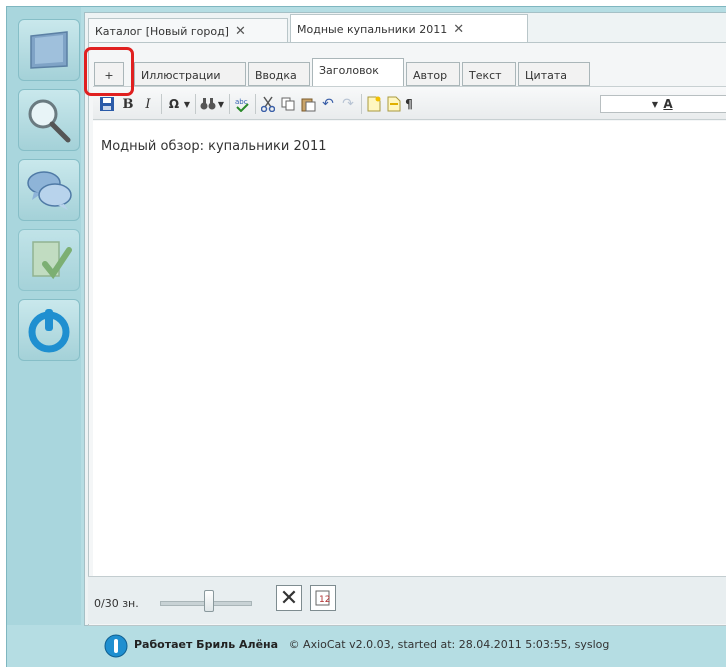 The height and width of the screenshot is (667, 726). I want to click on tab-catalog: Каталог [Новый город] ✕, so click(188, 30).